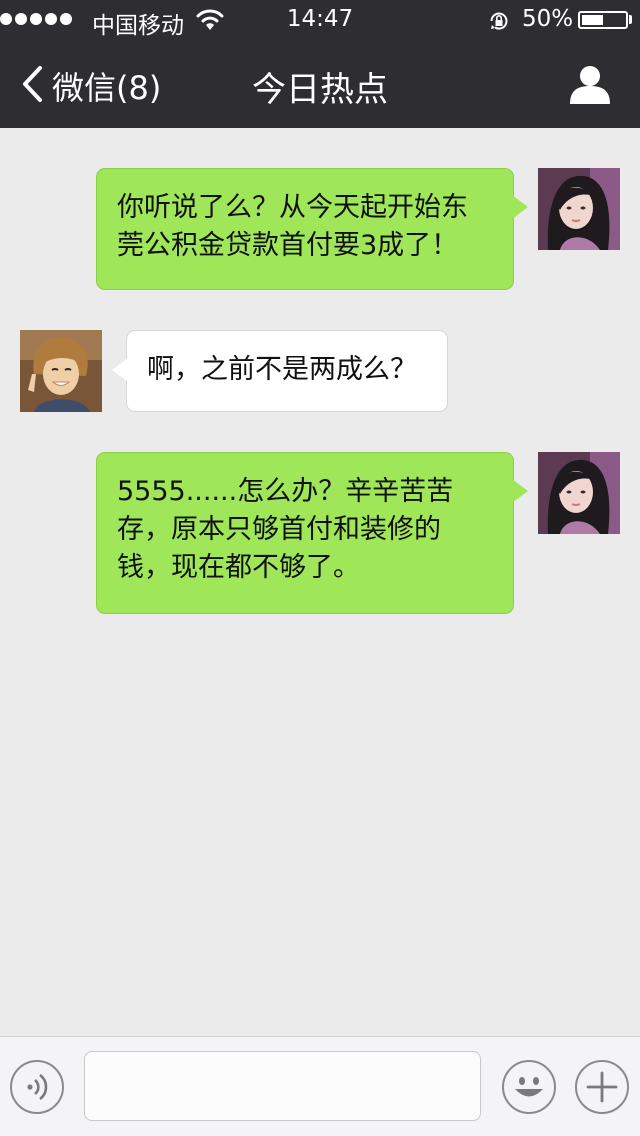  What do you see at coordinates (312, 229) in the screenshot?
I see `message-bubble-1: 你听说了么？从今天起开始东 莞公积金贷款首付要3成了！` at bounding box center [312, 229].